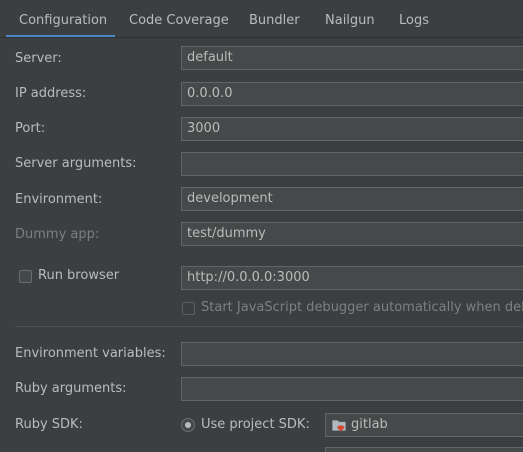  What do you see at coordinates (71, 388) in the screenshot?
I see `ruby-arguments-label: Ruby arguments:` at bounding box center [71, 388].